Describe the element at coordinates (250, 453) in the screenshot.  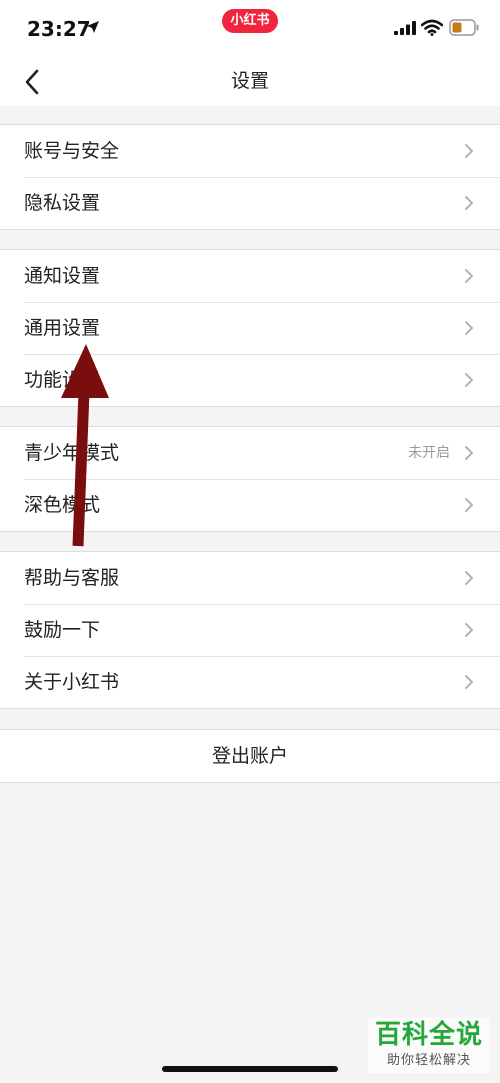
I see `row-teen-mode: 青少年模式 未开启` at that location.